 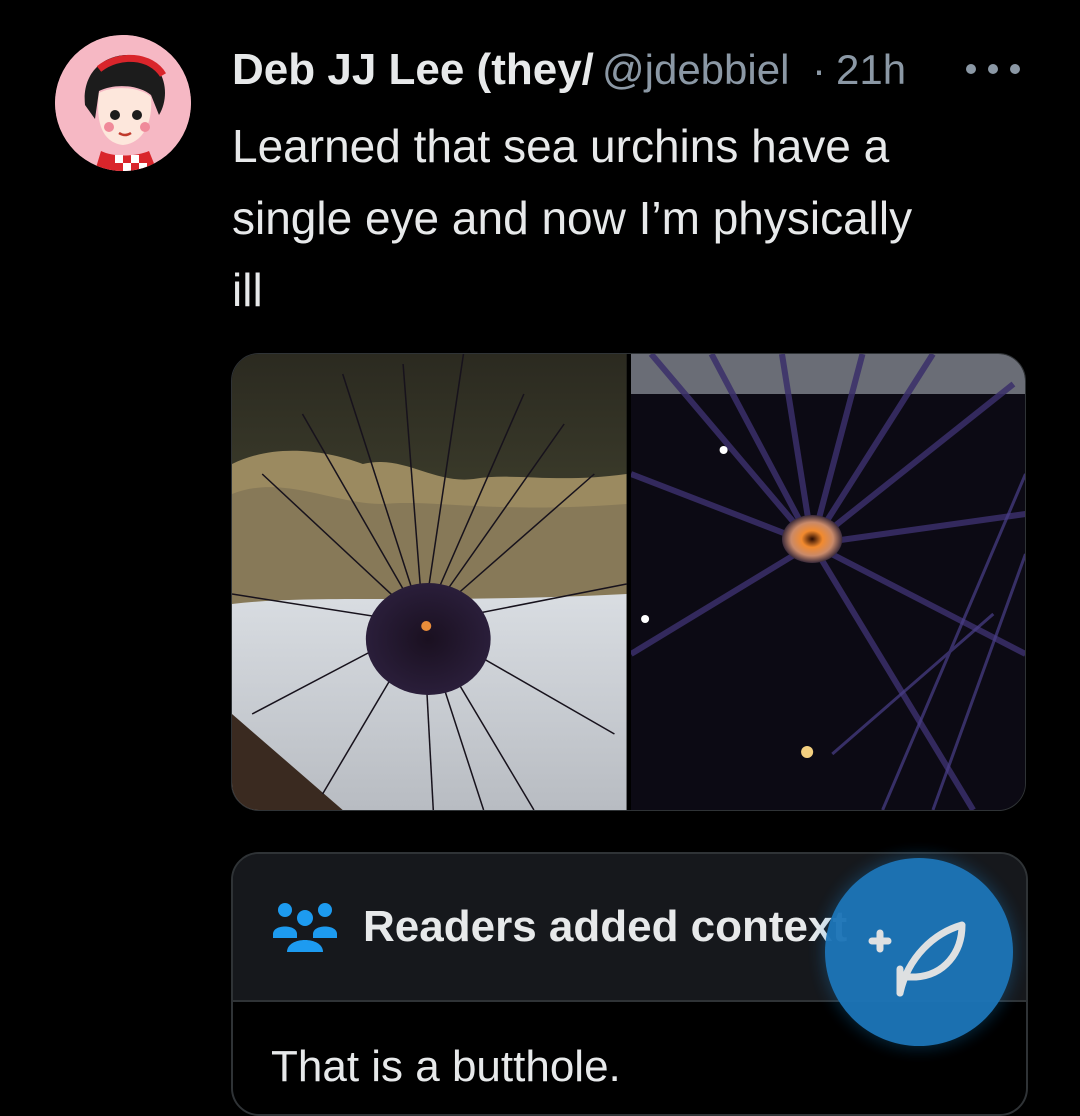 What do you see at coordinates (705, 70) in the screenshot?
I see `author-handle: @jdebbiel` at bounding box center [705, 70].